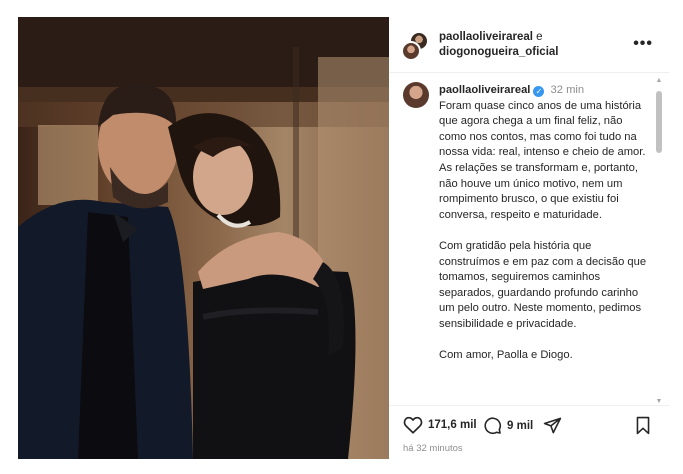 The width and height of the screenshot is (683, 474). Describe the element at coordinates (506, 355) in the screenshot. I see `caption-paragraph: Com amor, Paolla e Diogo.` at that location.